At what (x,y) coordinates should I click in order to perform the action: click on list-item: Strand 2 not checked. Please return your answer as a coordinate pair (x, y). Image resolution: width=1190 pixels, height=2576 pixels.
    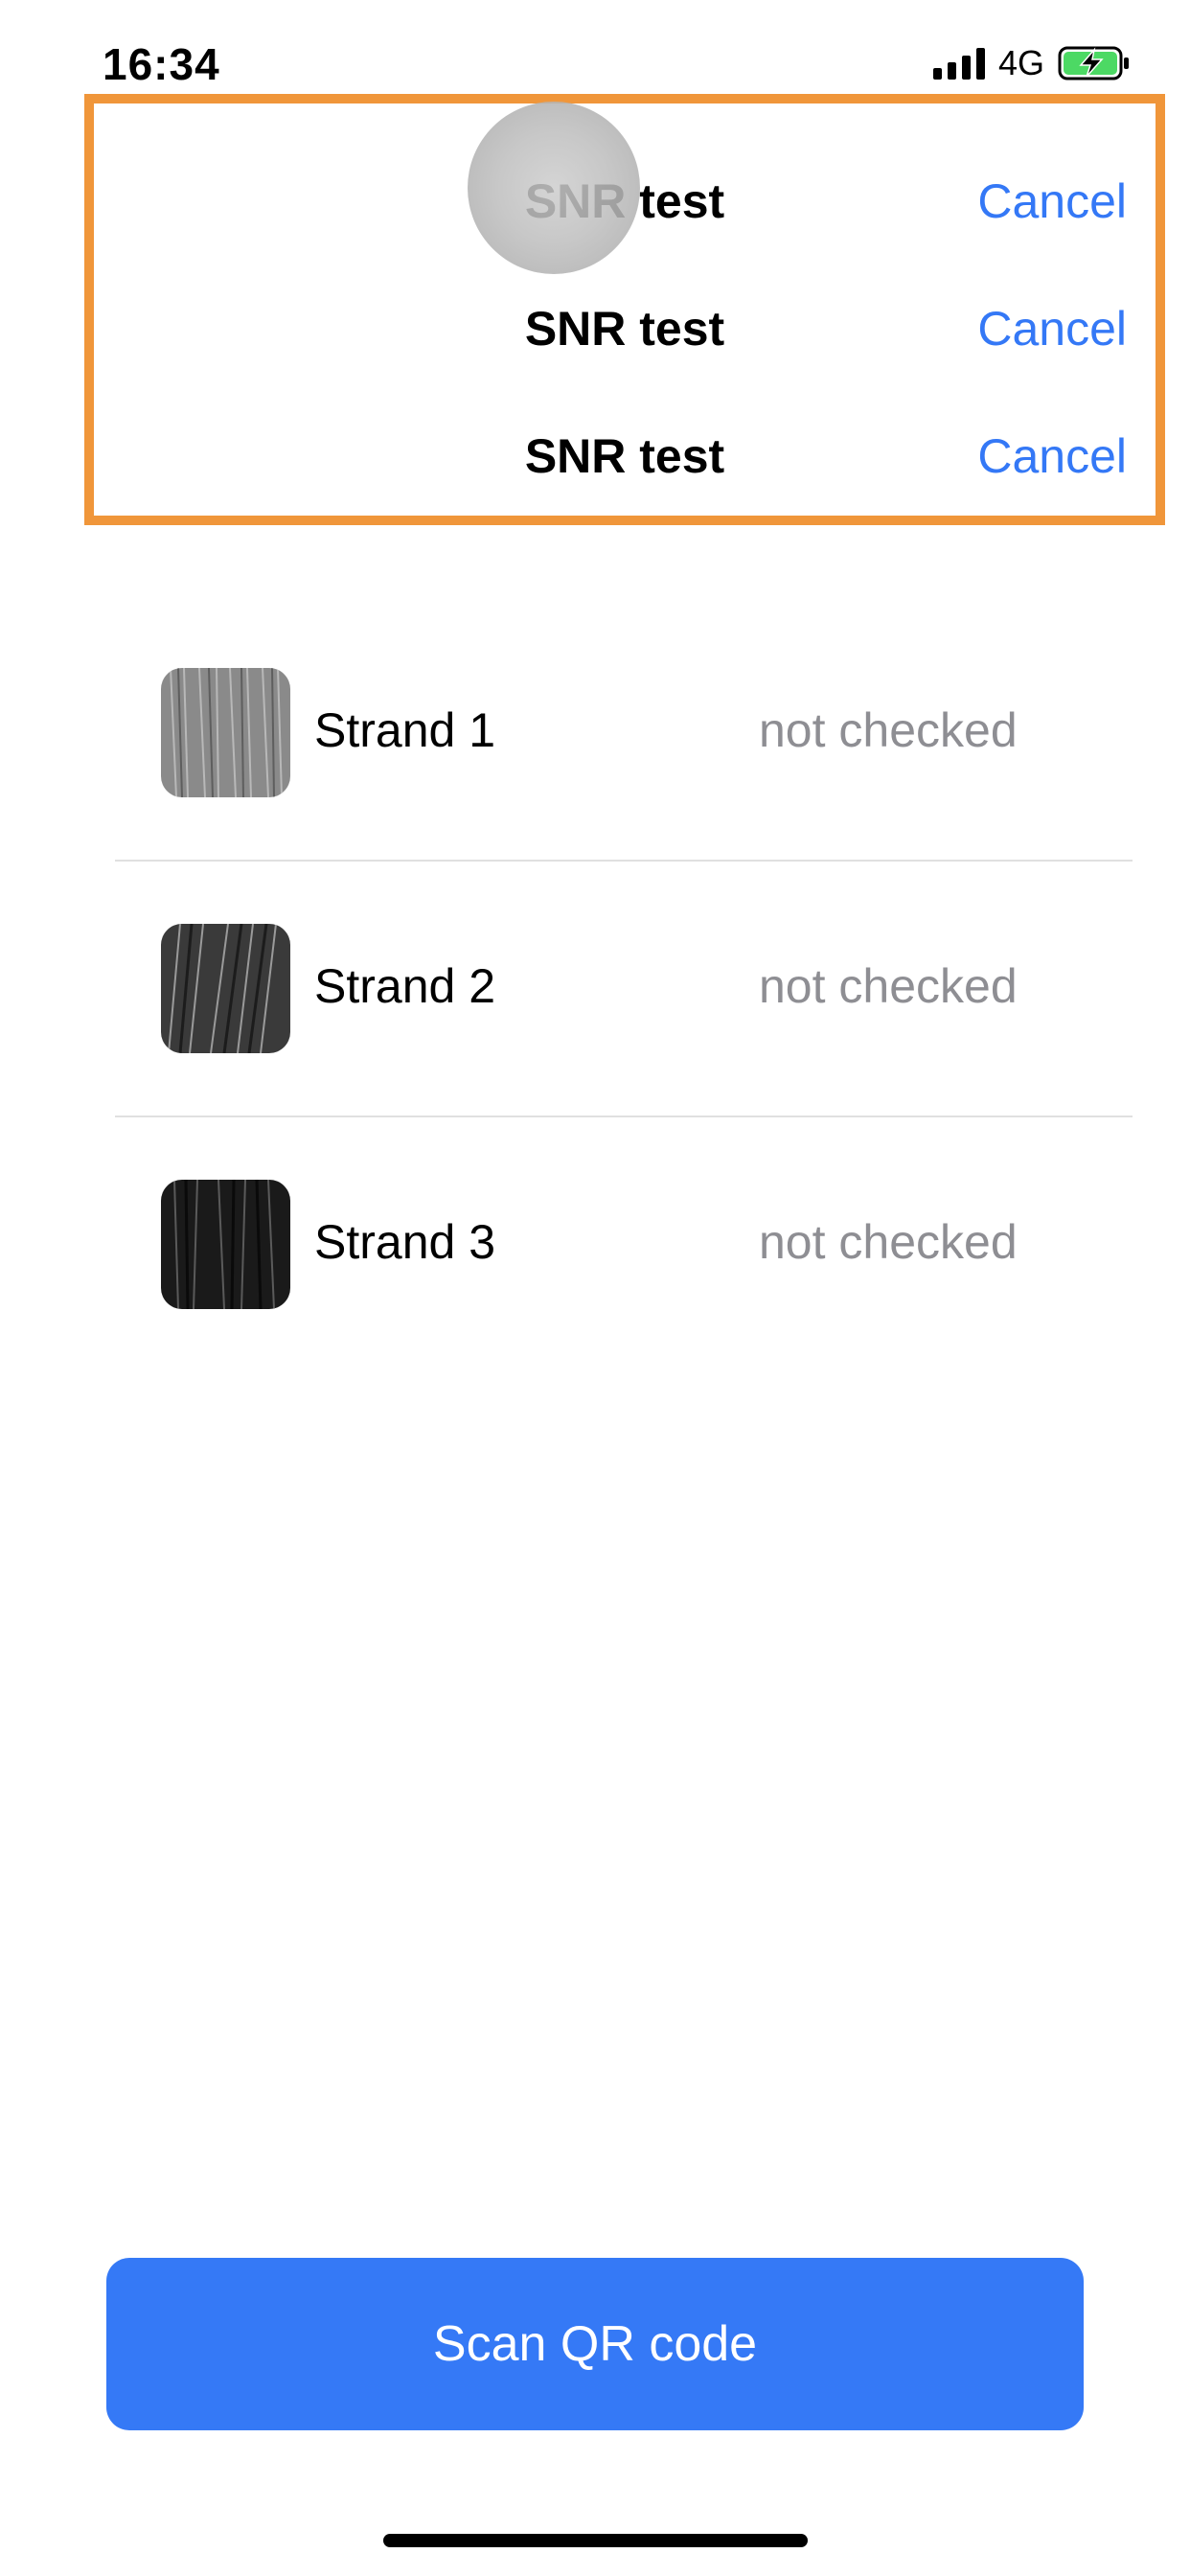
    Looking at the image, I should click on (624, 1031).